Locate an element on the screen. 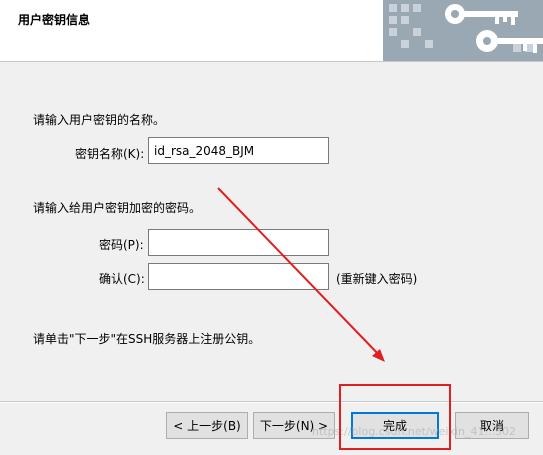  next-step-hint: 请单击"下一步"在SSH服务器上注册公钥。 is located at coordinates (147, 339).